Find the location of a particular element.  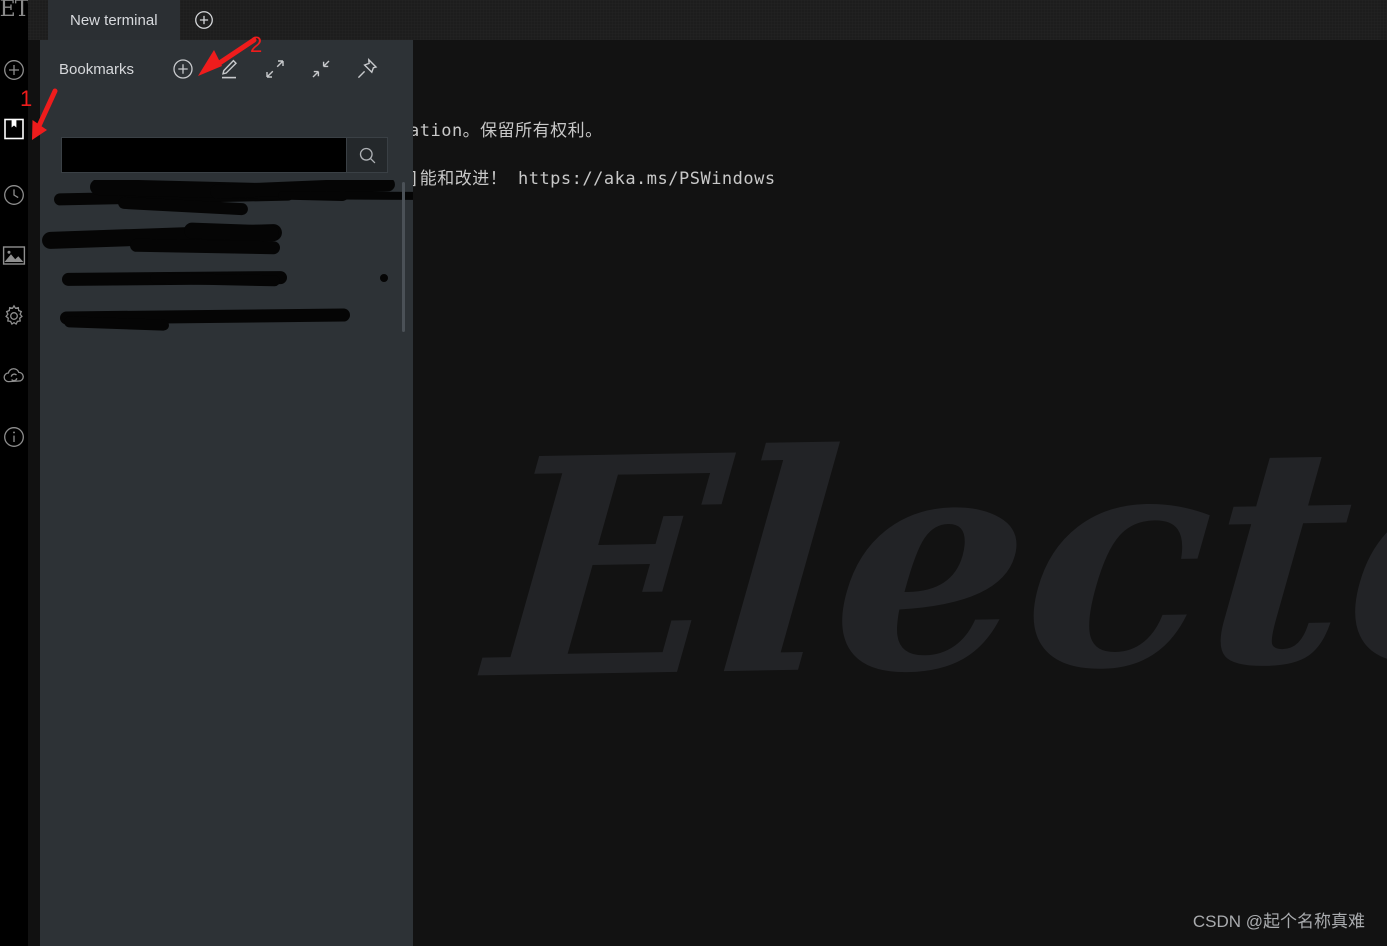

search-button is located at coordinates (367, 155).